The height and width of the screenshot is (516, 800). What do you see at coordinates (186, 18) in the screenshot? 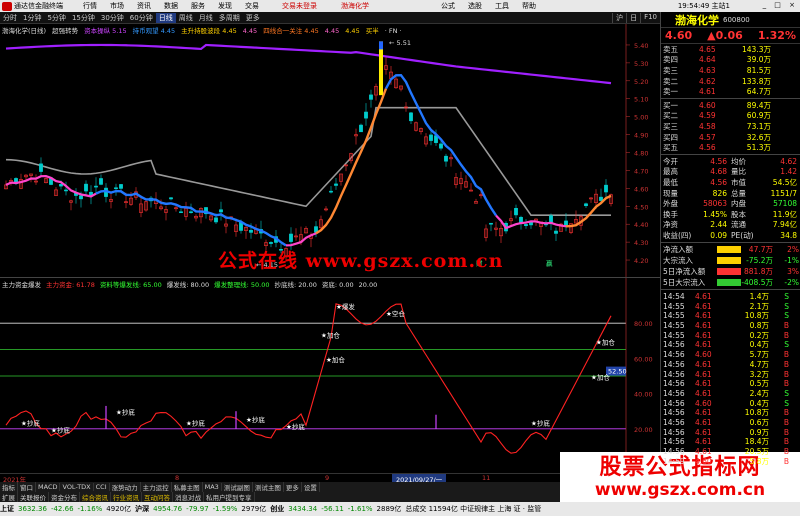
I see `period-weekly: 周线` at bounding box center [186, 18].